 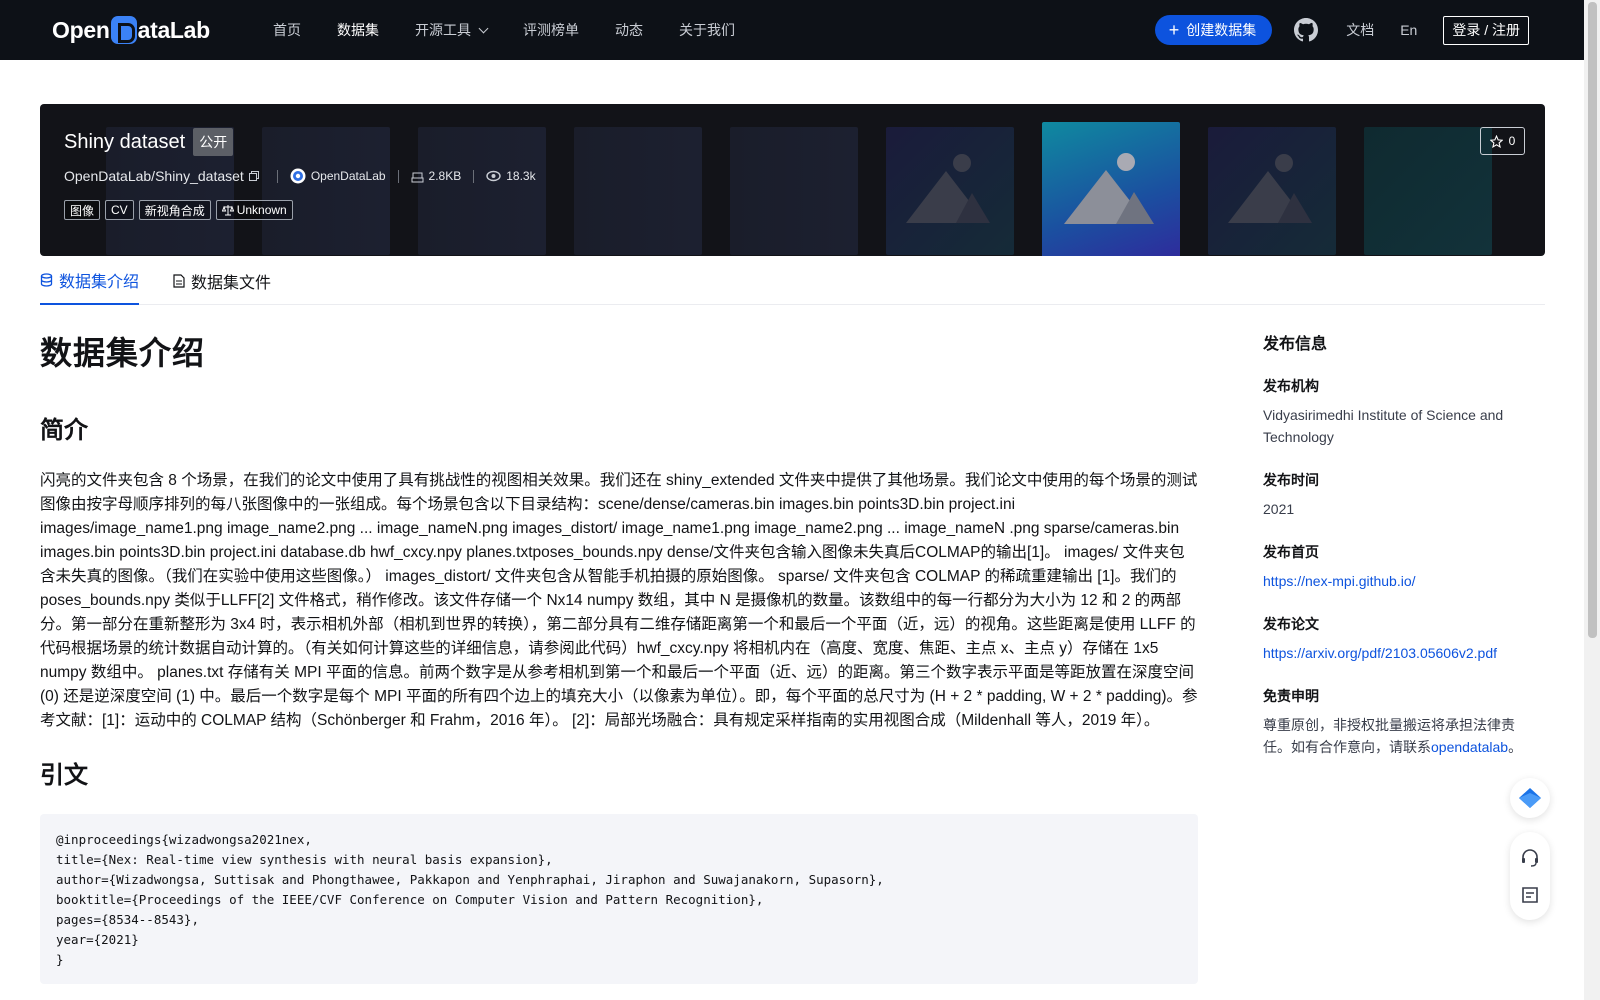 I want to click on preview-thumbnail-selected, so click(x=1111, y=189).